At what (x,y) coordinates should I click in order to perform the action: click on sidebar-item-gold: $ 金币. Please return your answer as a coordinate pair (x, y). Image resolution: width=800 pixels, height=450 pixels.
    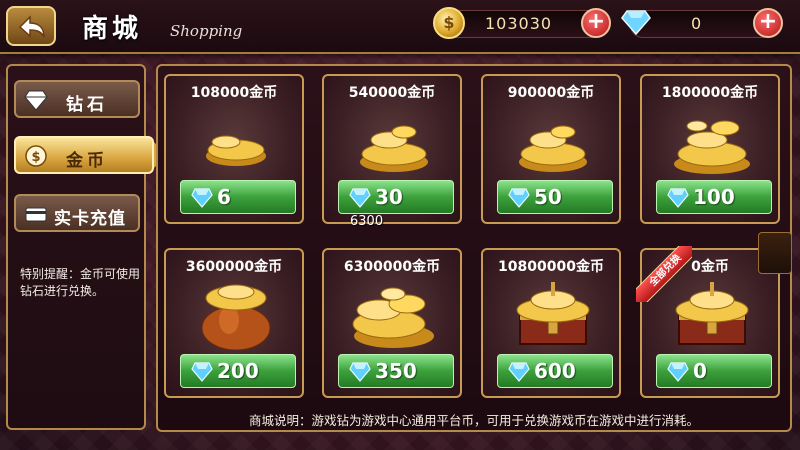
    Looking at the image, I should click on (90, 155).